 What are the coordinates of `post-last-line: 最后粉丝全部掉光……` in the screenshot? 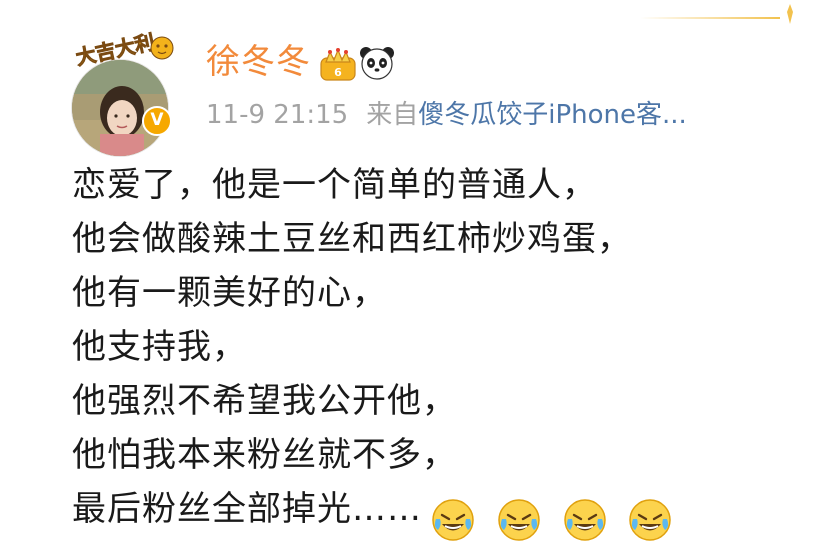 It's located at (442, 513).